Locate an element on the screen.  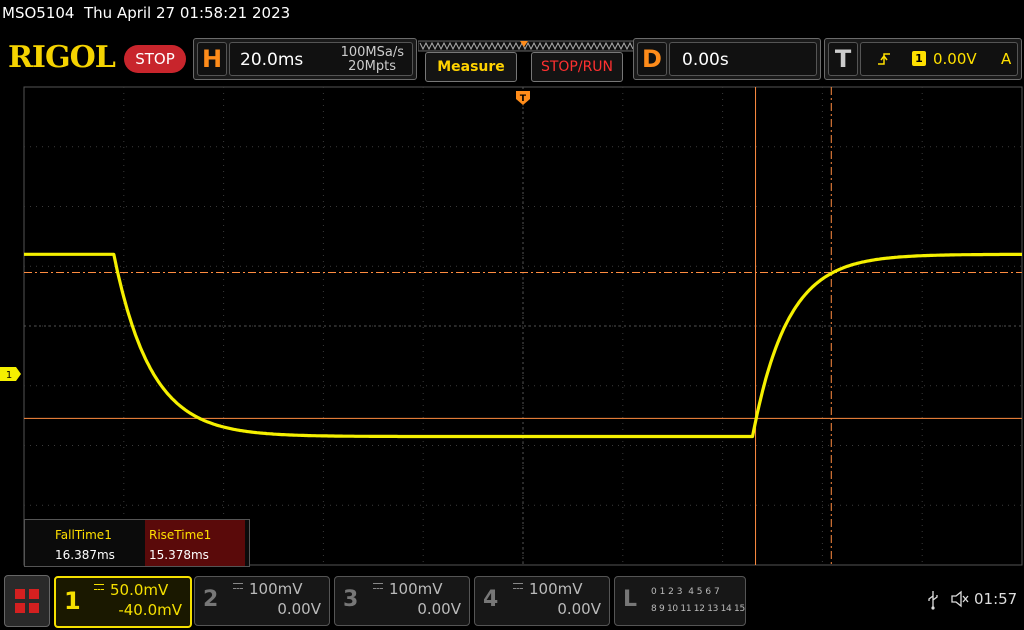
stop-run-button: STOP/RUN is located at coordinates (577, 67).